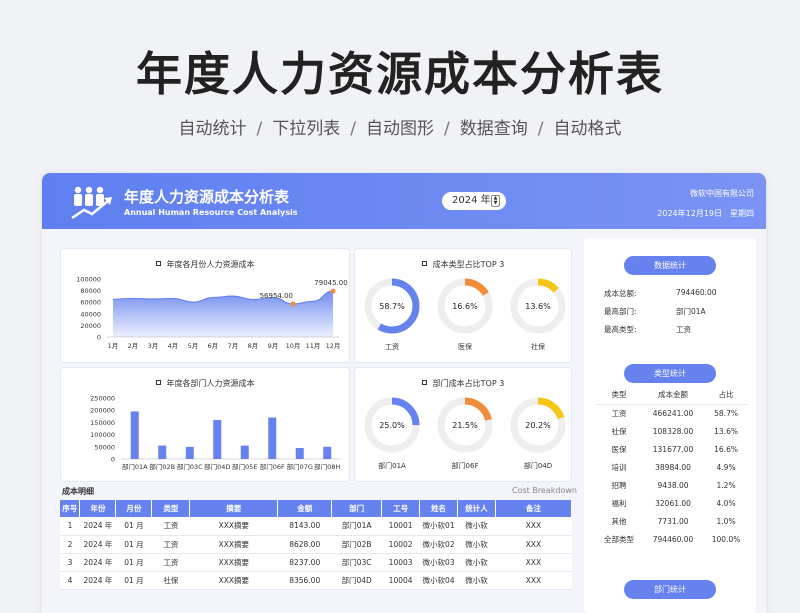 The image size is (800, 613). I want to click on donut-percent: 25.0%, so click(392, 425).